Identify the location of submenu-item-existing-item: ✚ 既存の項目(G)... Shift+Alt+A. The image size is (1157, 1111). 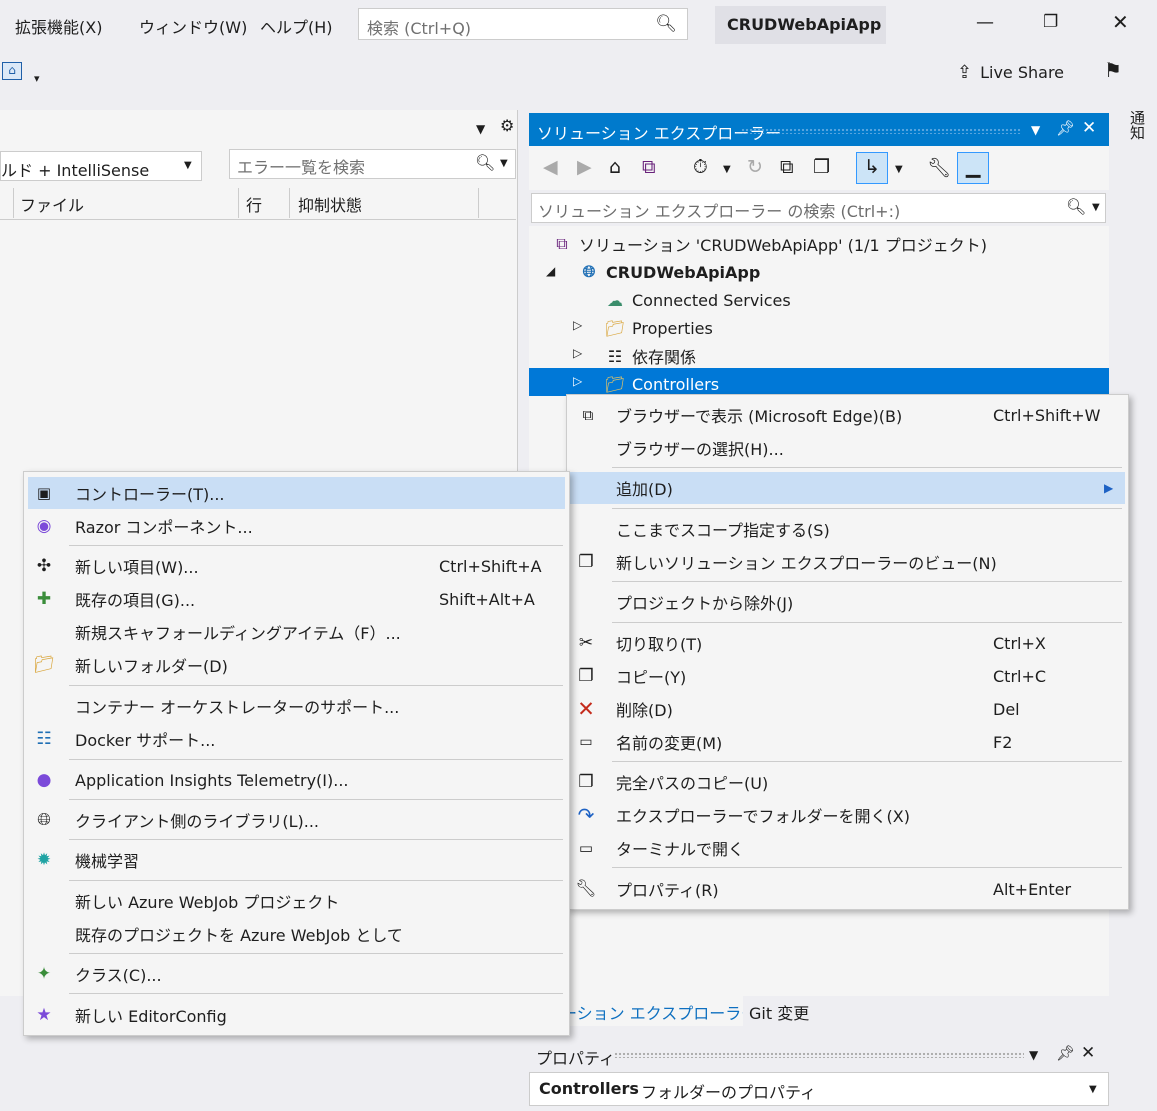
(296, 599).